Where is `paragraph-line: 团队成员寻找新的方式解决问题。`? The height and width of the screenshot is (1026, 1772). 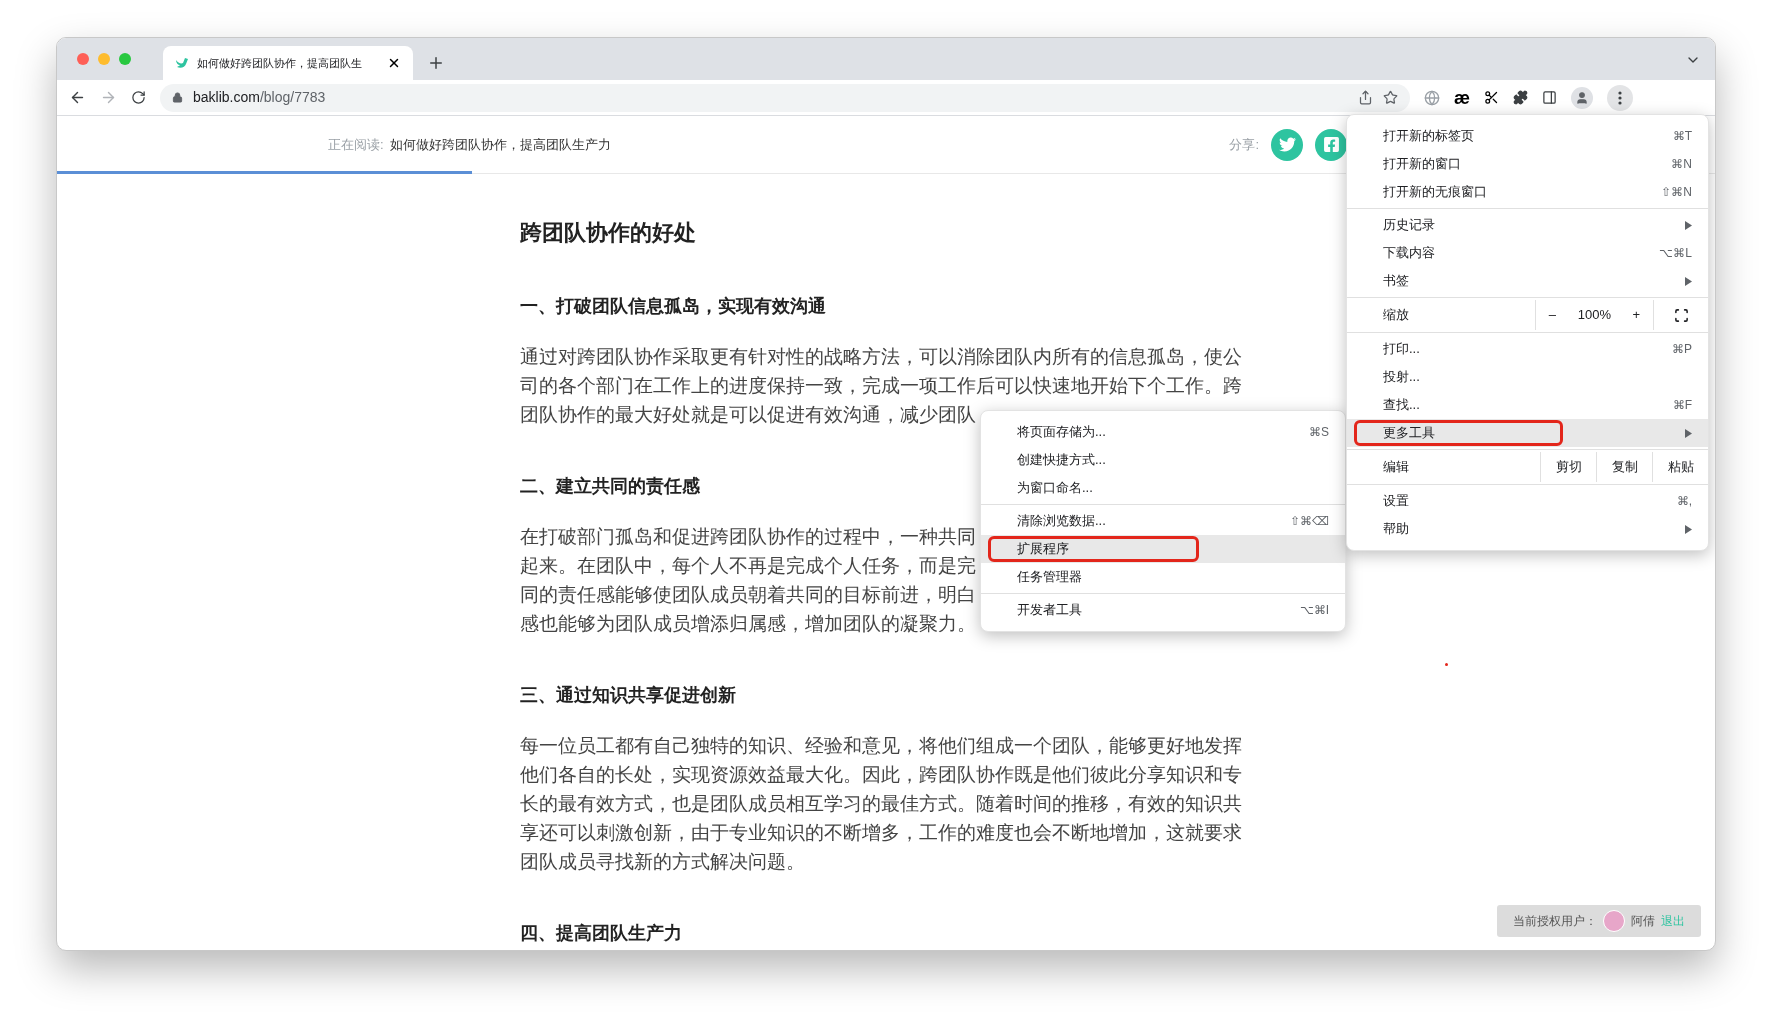 paragraph-line: 团队成员寻找新的方式解决问题。 is located at coordinates (662, 861).